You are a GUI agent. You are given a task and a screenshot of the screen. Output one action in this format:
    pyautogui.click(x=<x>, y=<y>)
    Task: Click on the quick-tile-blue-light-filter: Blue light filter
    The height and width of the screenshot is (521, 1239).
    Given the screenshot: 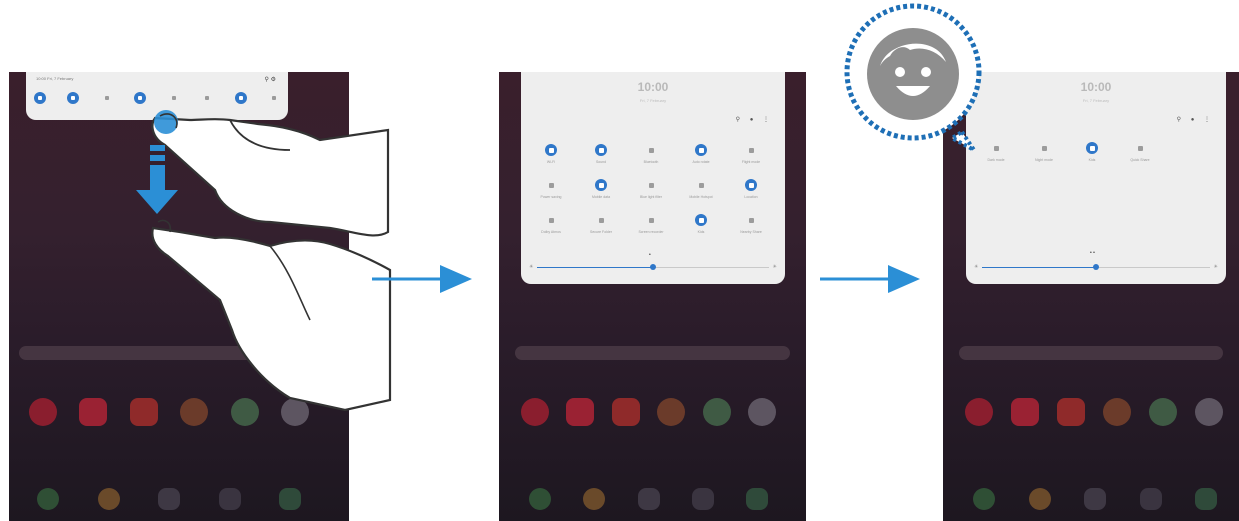 What is the action you would take?
    pyautogui.click(x=651, y=189)
    